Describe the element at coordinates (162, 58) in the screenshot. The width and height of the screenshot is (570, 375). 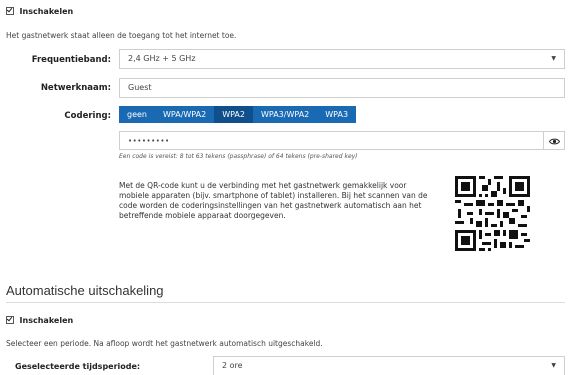
I see `frequency-value: 2,4 GHz + 5 GHz` at that location.